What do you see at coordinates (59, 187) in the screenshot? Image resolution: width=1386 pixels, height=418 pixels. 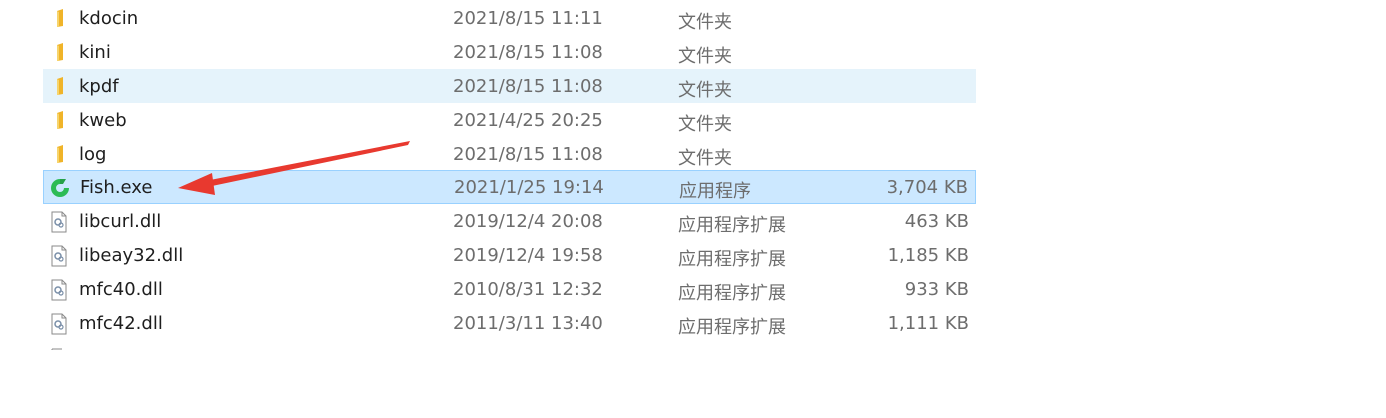 I see `fish-app-icon` at bounding box center [59, 187].